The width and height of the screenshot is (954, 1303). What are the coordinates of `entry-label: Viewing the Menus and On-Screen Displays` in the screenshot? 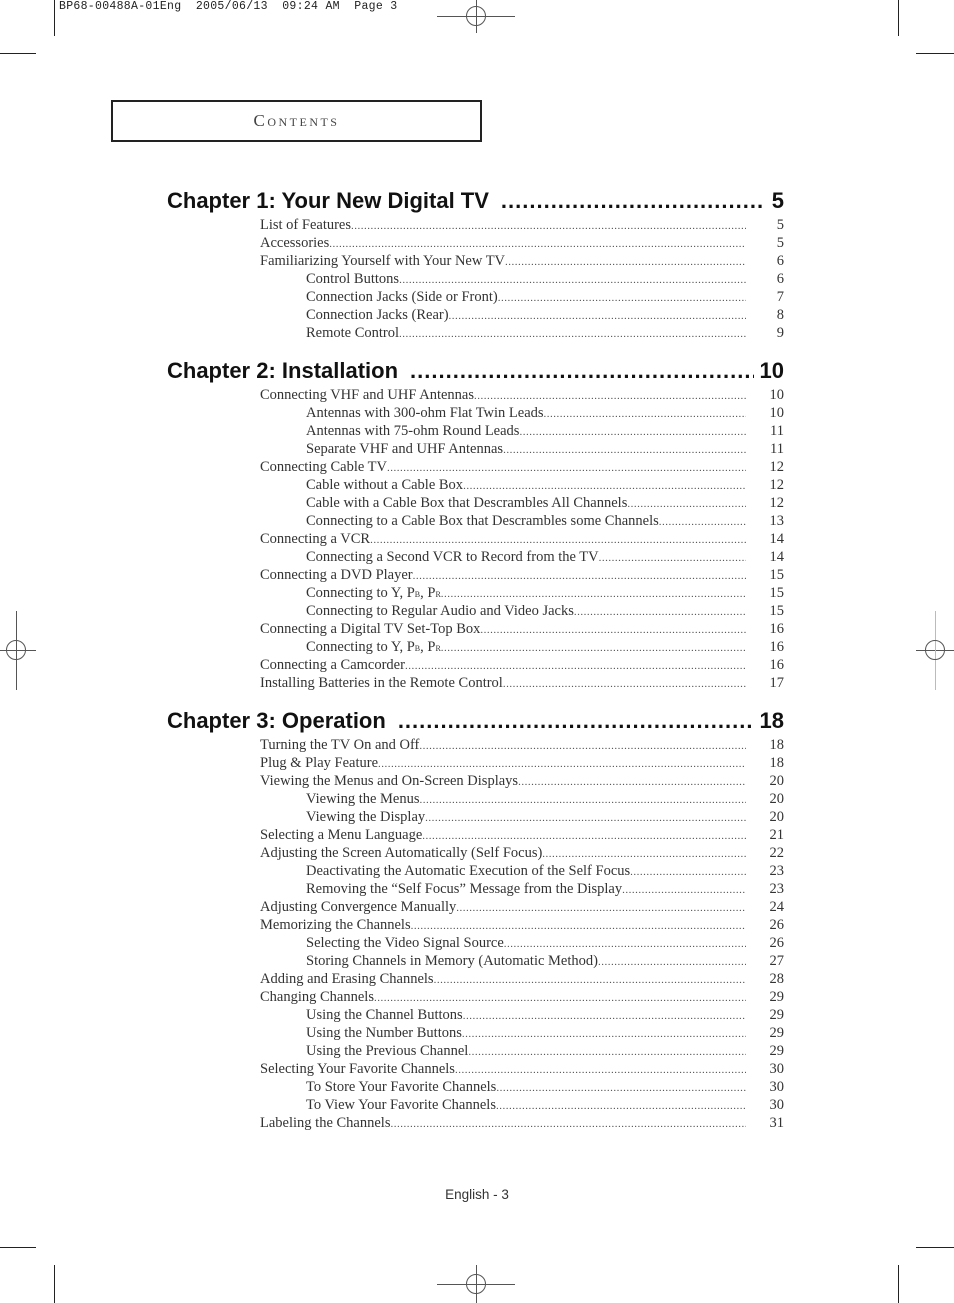 It's located at (389, 781).